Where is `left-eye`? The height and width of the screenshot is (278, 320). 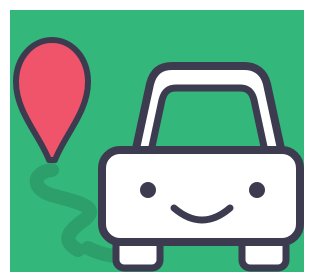
left-eye is located at coordinates (148, 190).